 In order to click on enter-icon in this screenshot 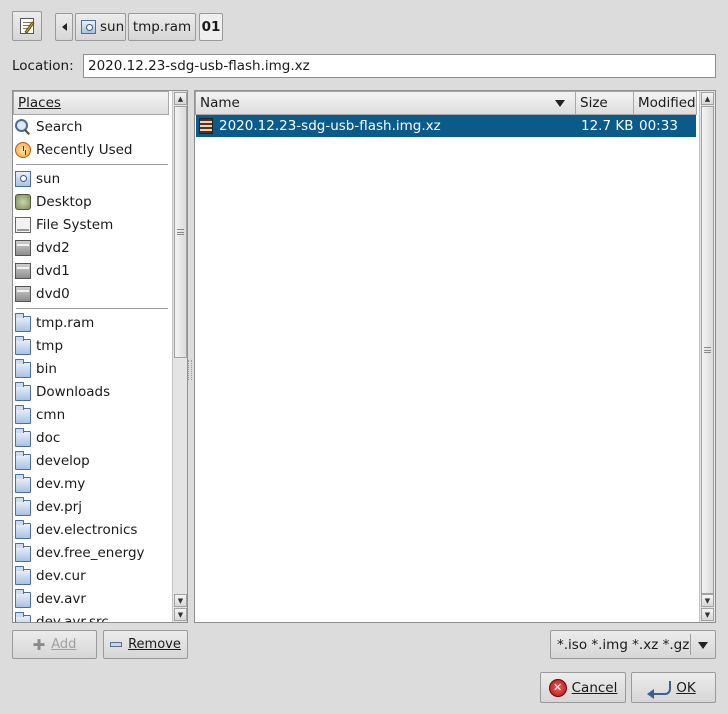, I will do `click(659, 689)`.